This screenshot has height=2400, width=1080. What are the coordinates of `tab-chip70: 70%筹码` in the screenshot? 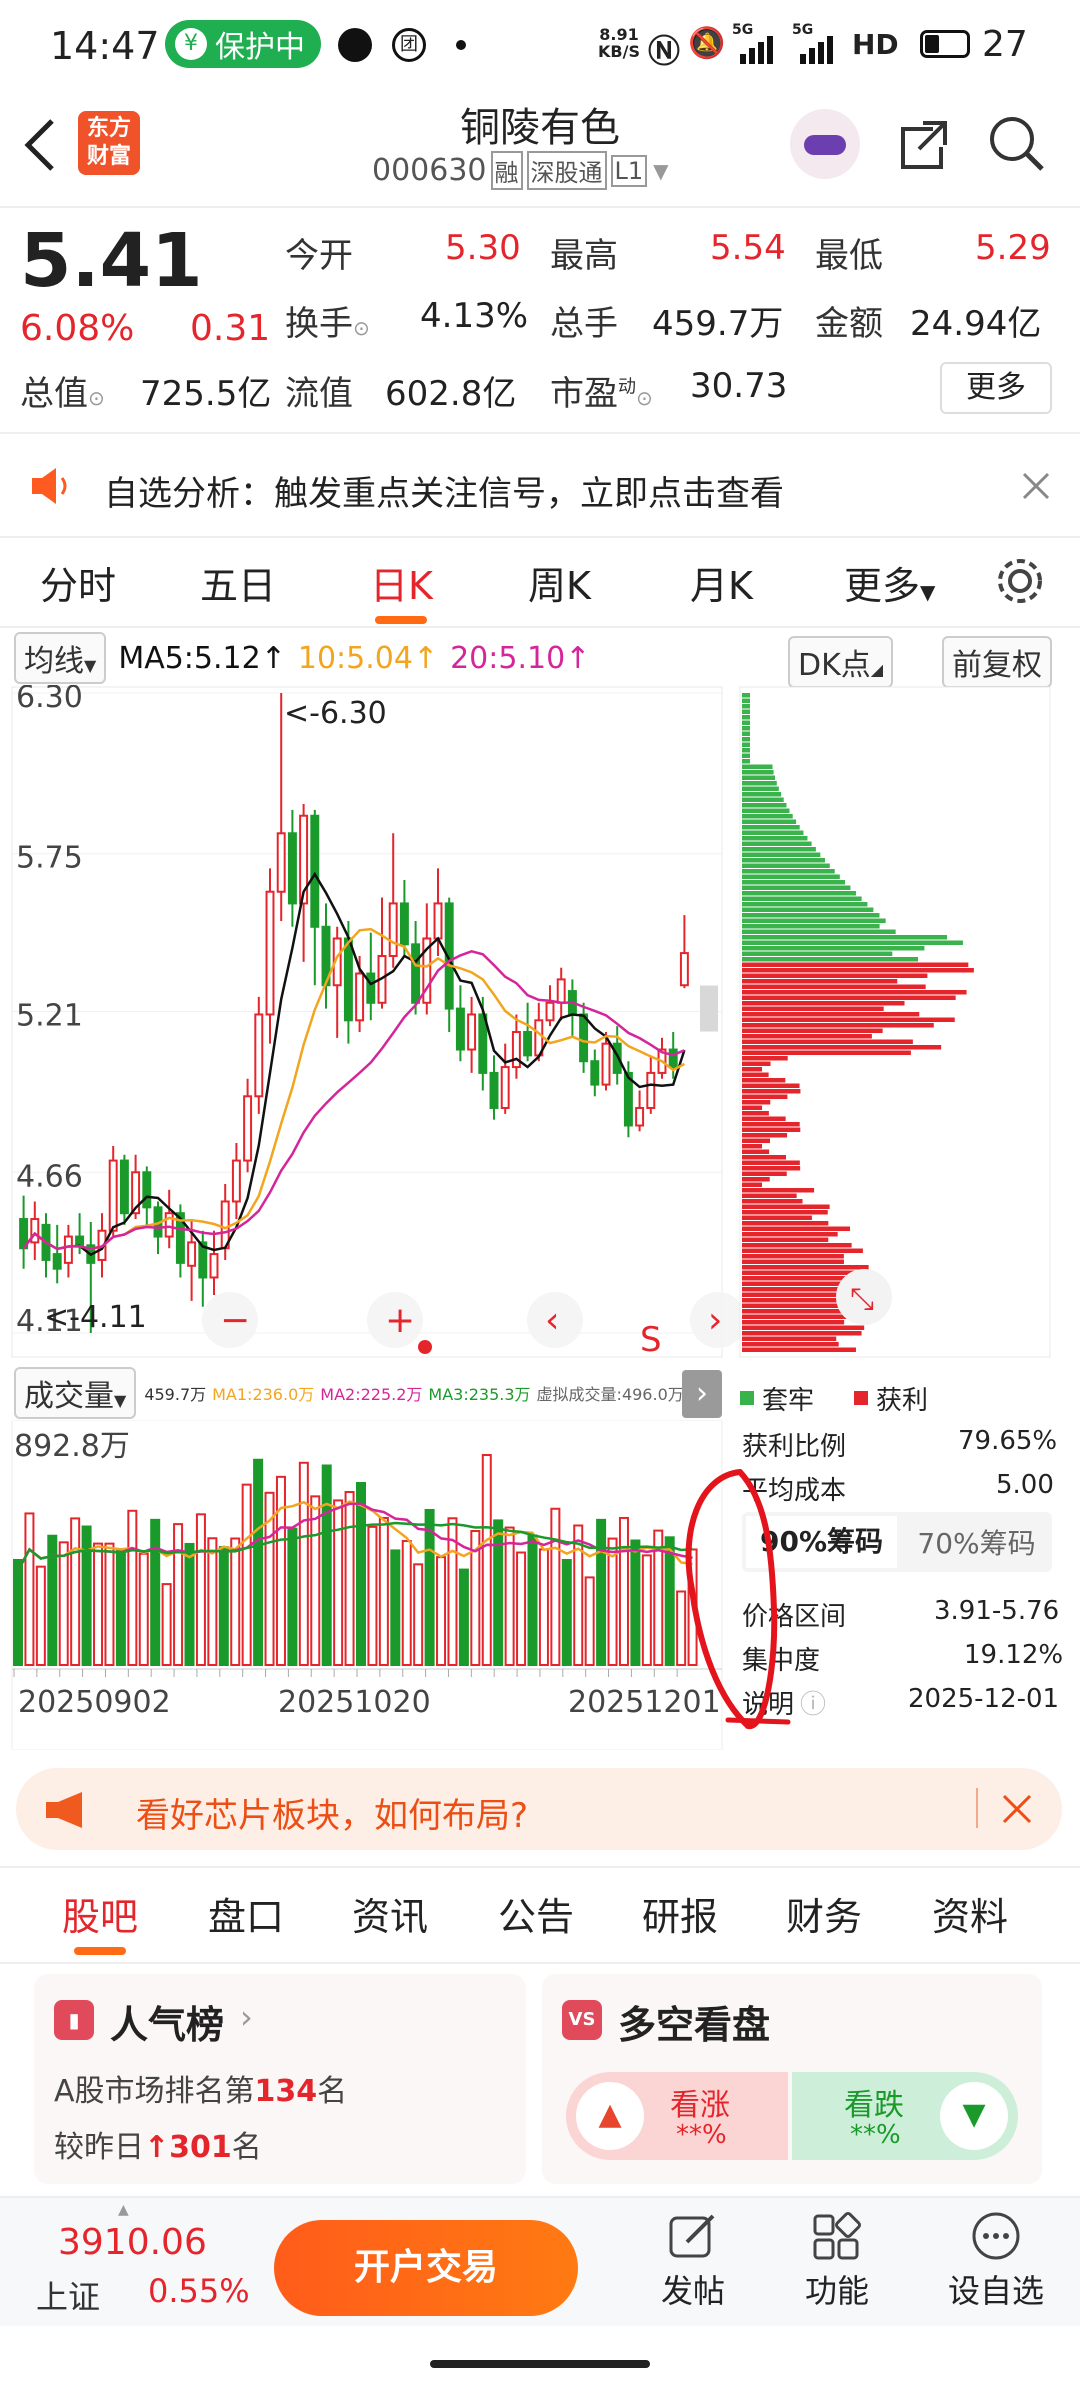 It's located at (976, 1542).